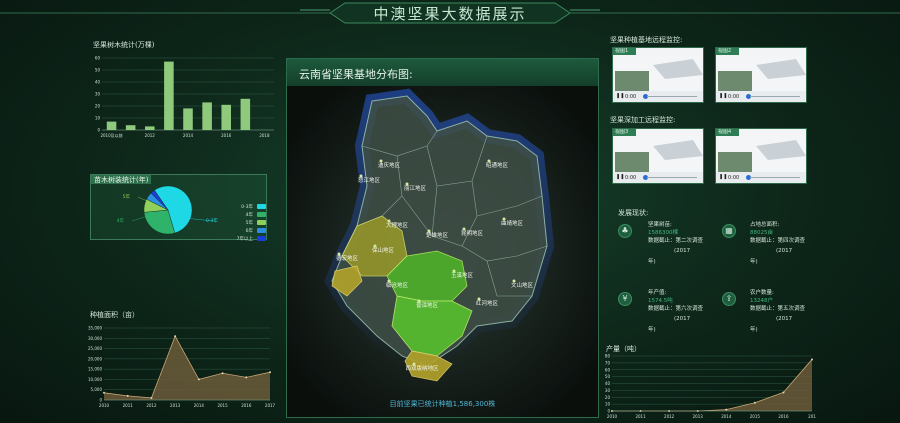  What do you see at coordinates (249, 231) in the screenshot?
I see `legend-label: 6年` at bounding box center [249, 231].